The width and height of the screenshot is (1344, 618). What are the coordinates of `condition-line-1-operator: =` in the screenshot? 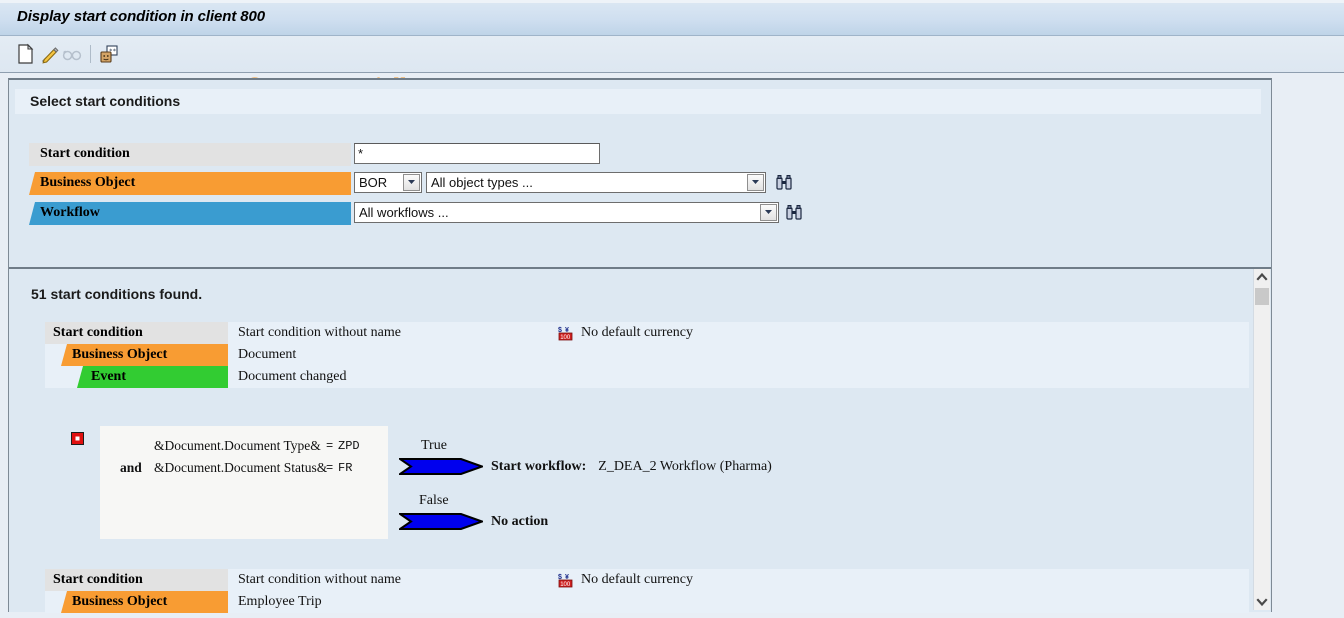 It's located at (330, 446).